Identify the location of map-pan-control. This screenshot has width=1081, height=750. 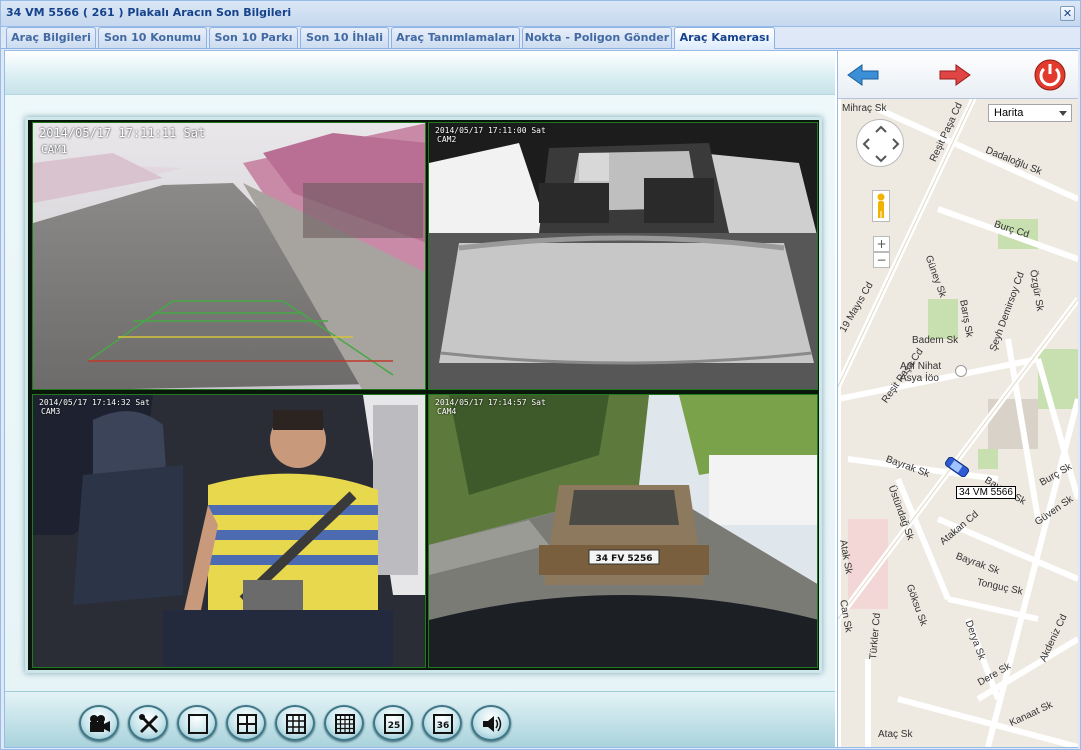
(880, 143).